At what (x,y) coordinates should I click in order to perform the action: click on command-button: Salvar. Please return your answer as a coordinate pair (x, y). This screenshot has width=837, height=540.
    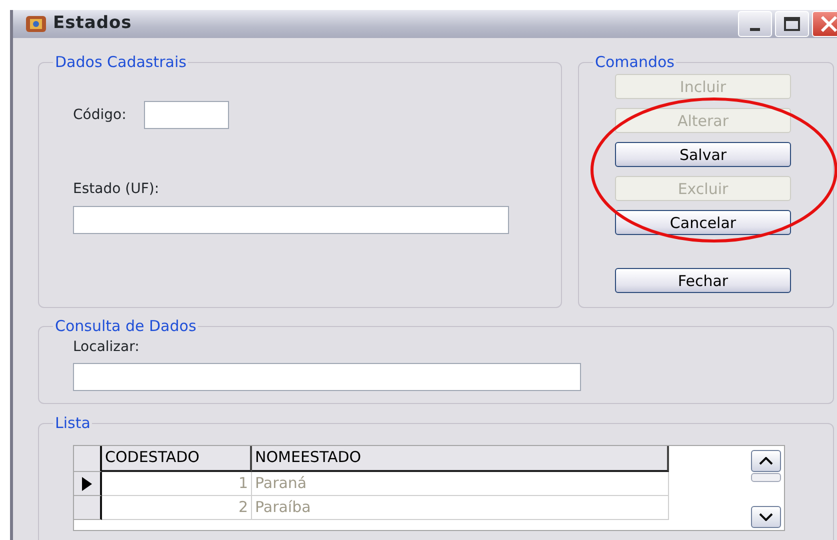
    Looking at the image, I should click on (703, 154).